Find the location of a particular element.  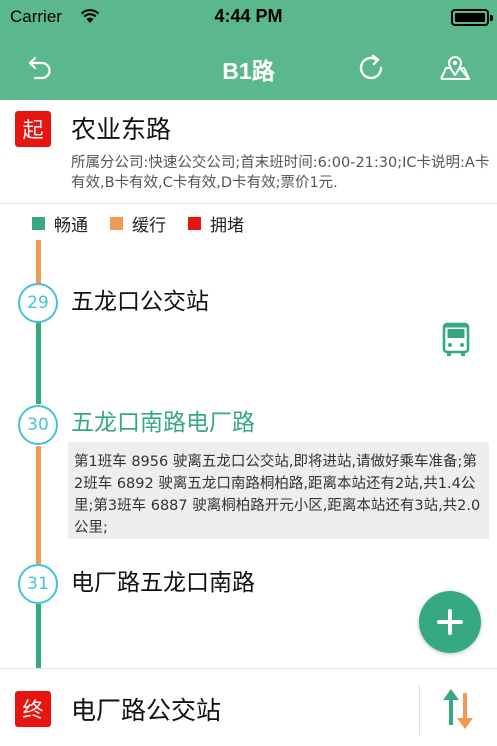

legend-label-slow: 缓行 is located at coordinates (149, 225).